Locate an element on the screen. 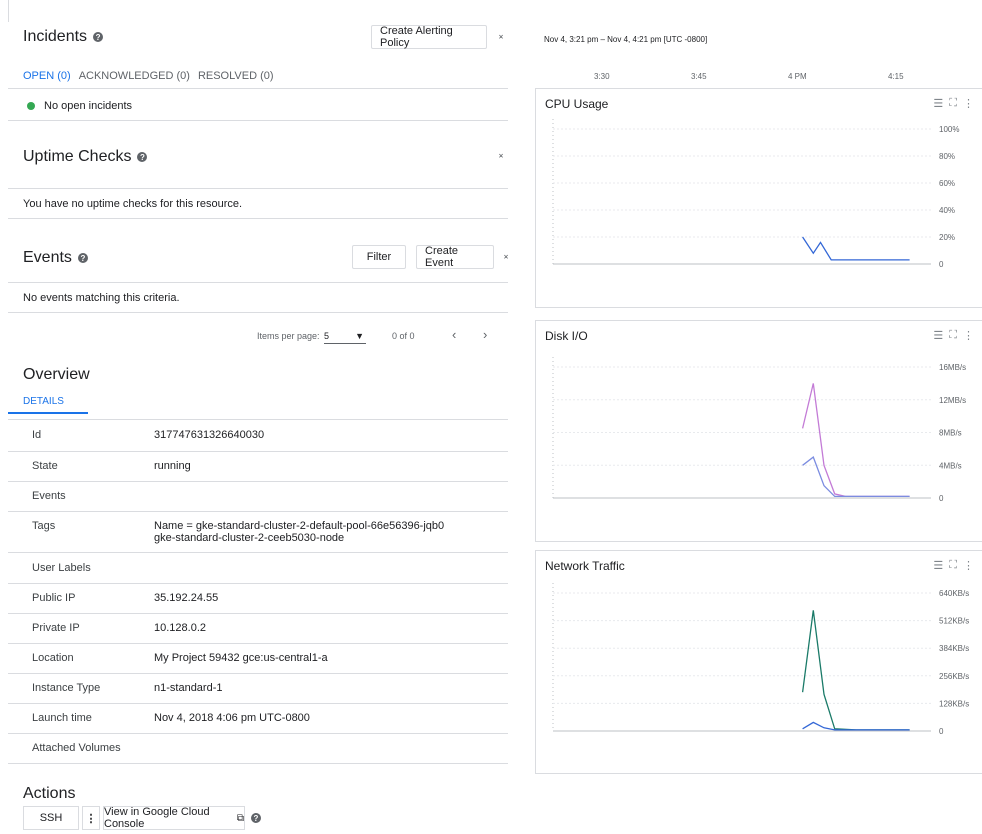 This screenshot has height=834, width=982. overview-title: Overview is located at coordinates (56, 374).